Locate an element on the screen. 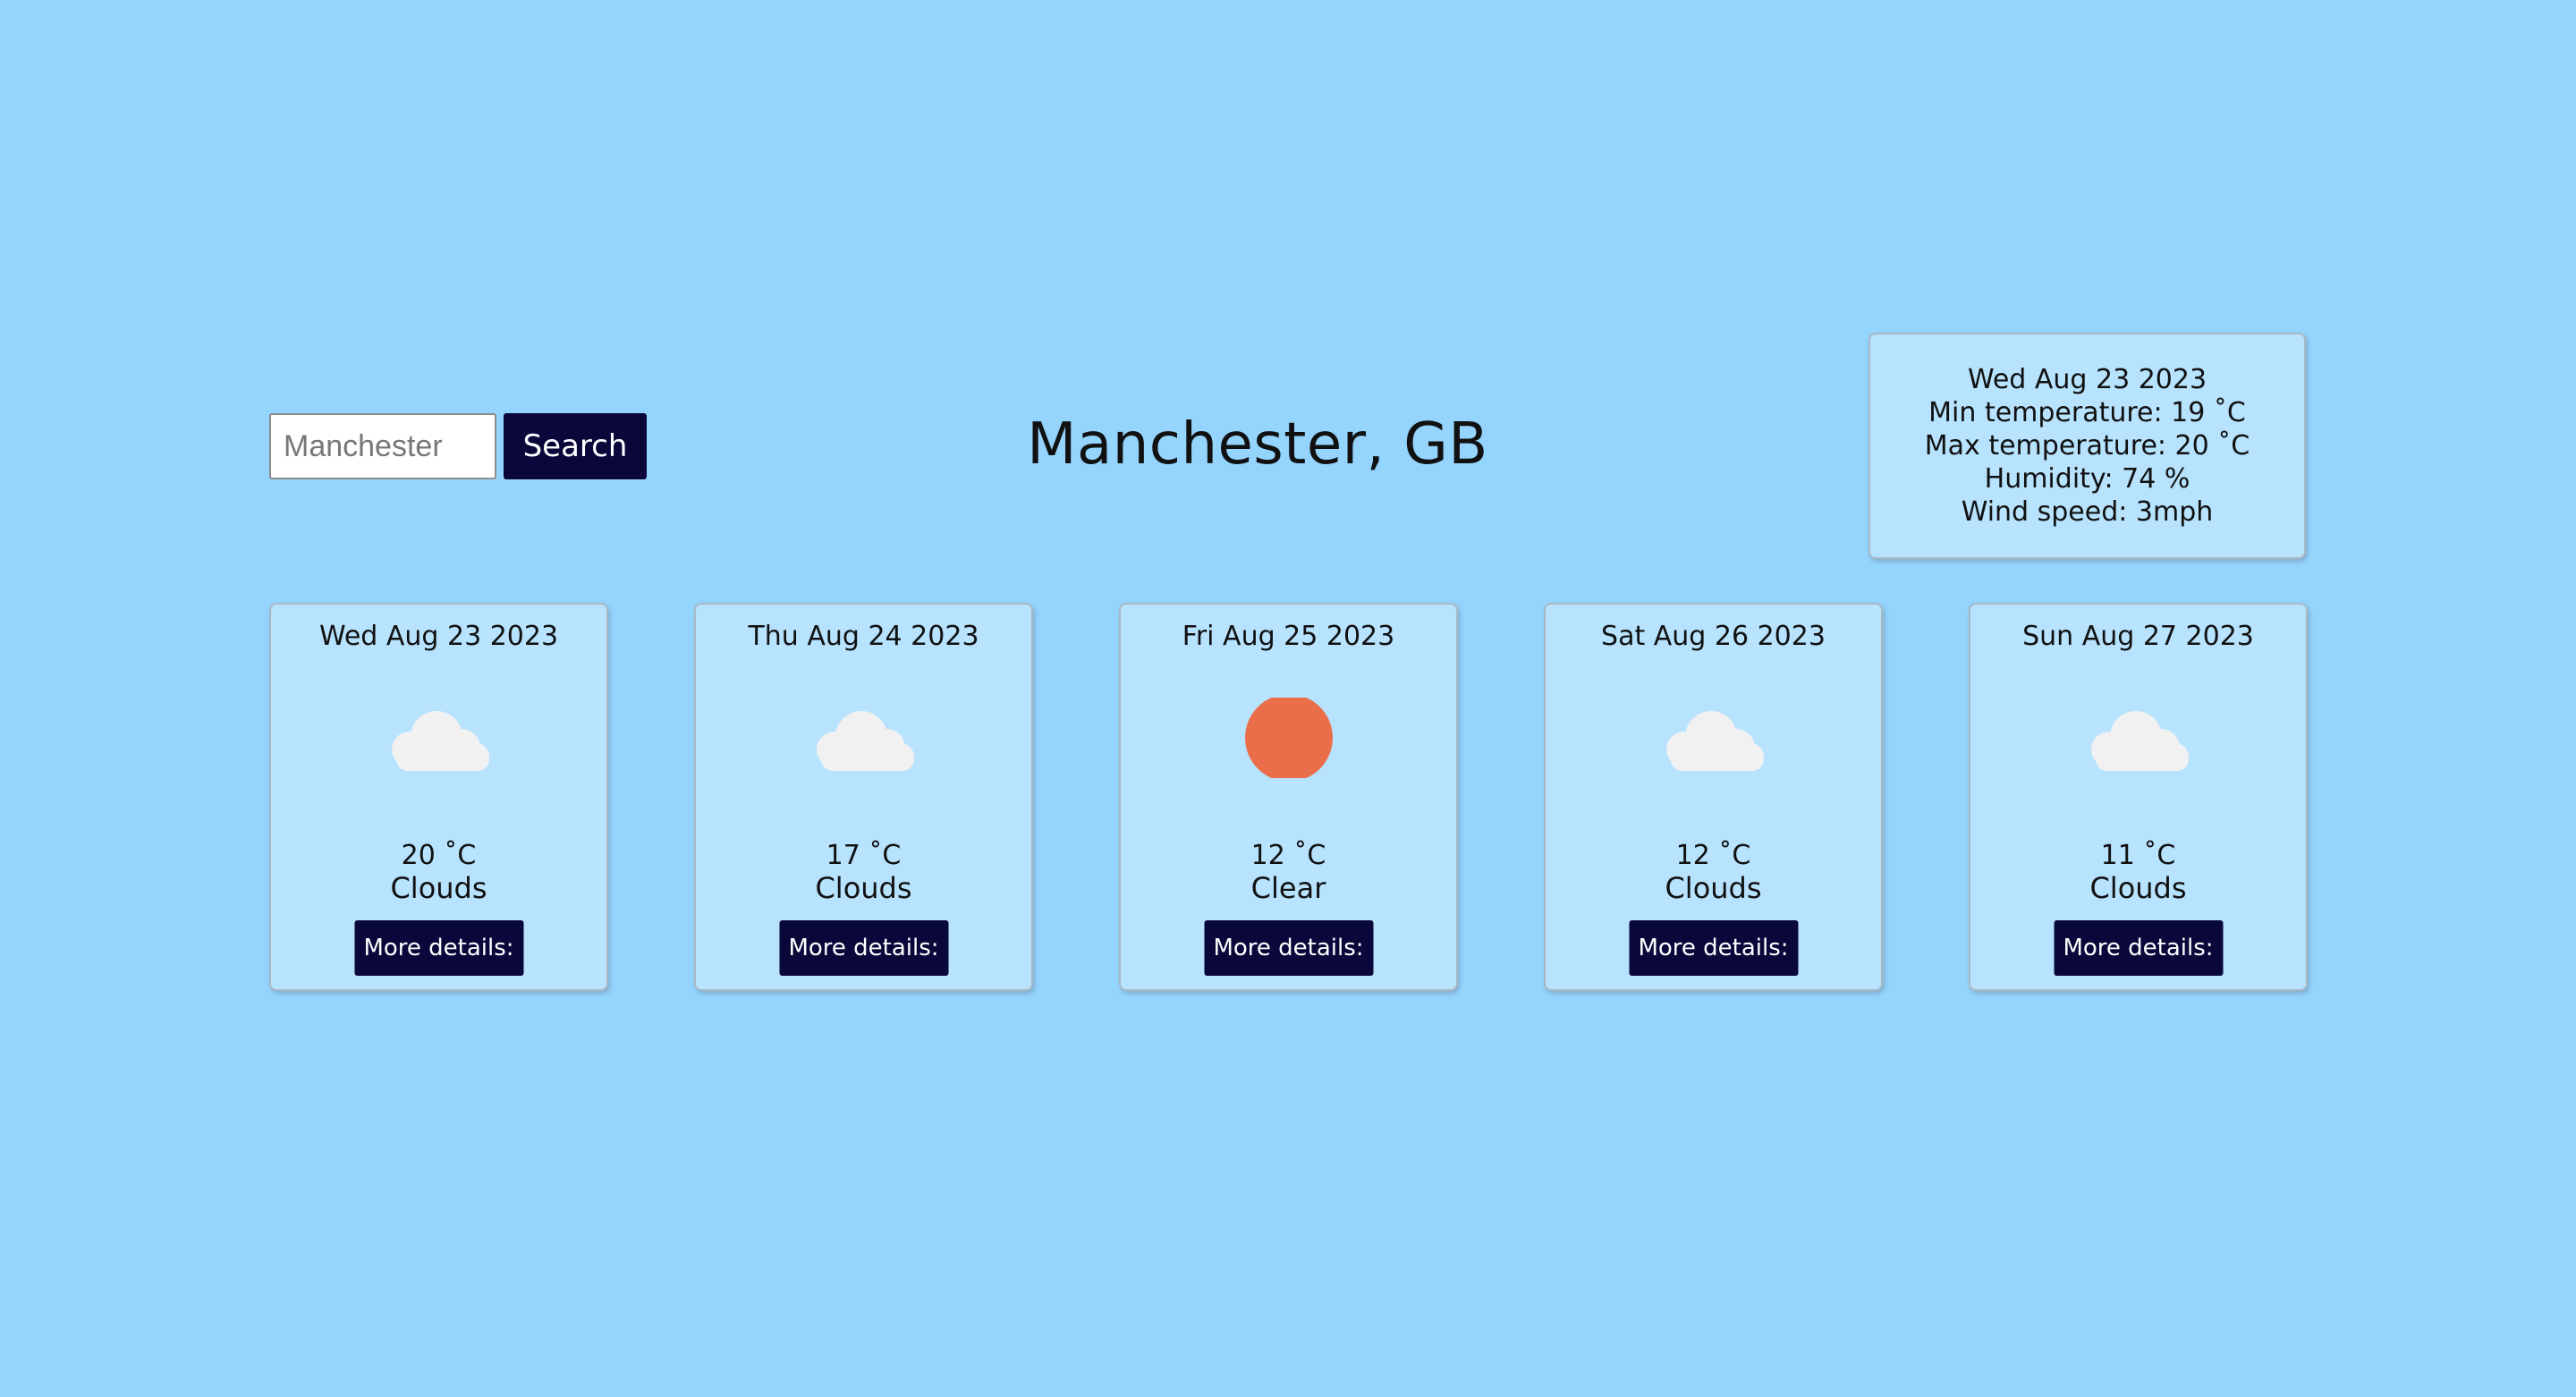 The image size is (2576, 1397). forecast-date: Thu Aug 24 2023 is located at coordinates (863, 636).